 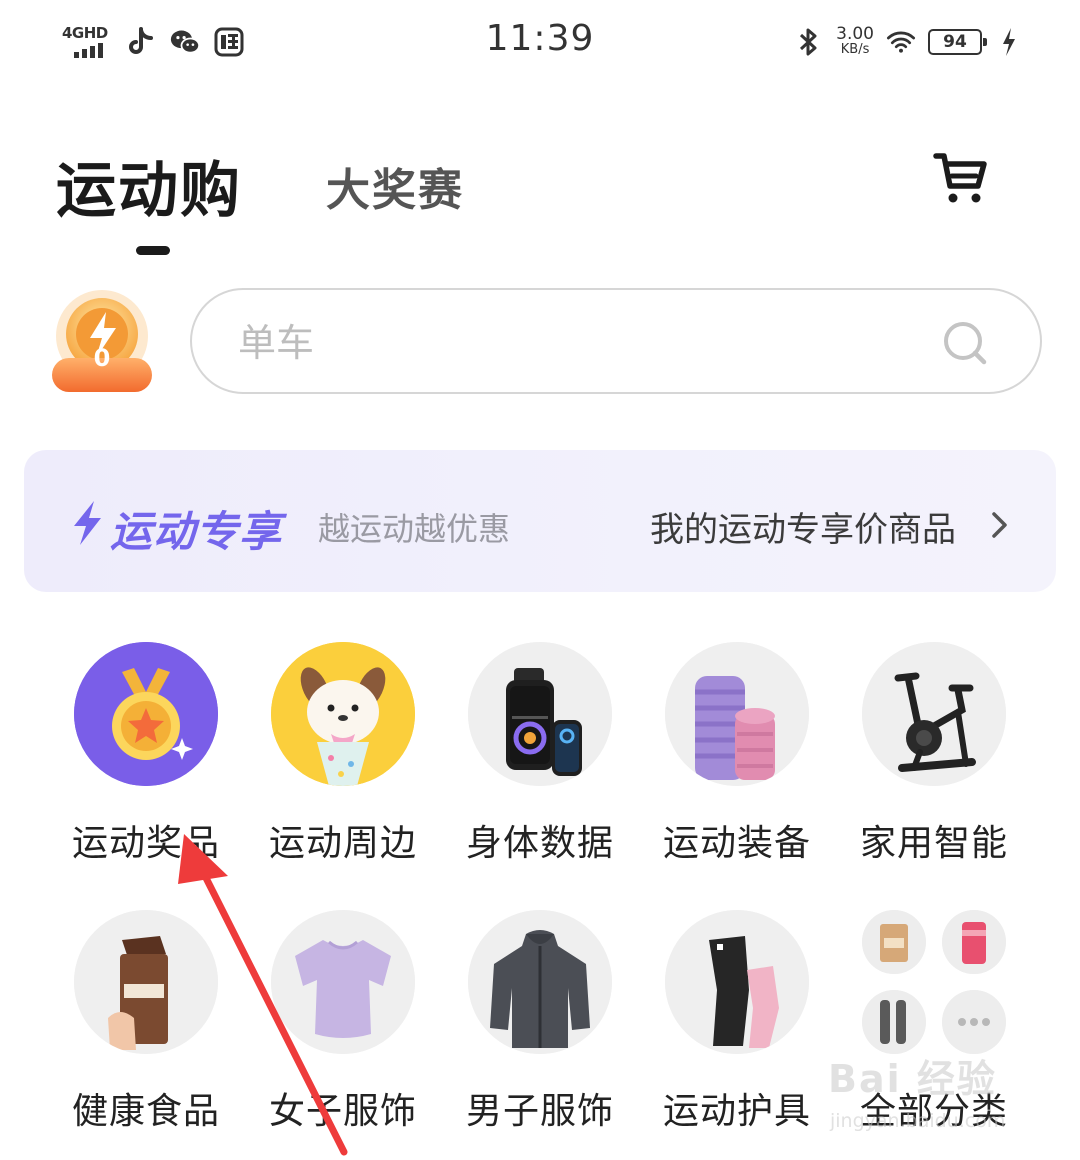 I want to click on category-sports-protection: 运动护具, so click(x=737, y=1021).